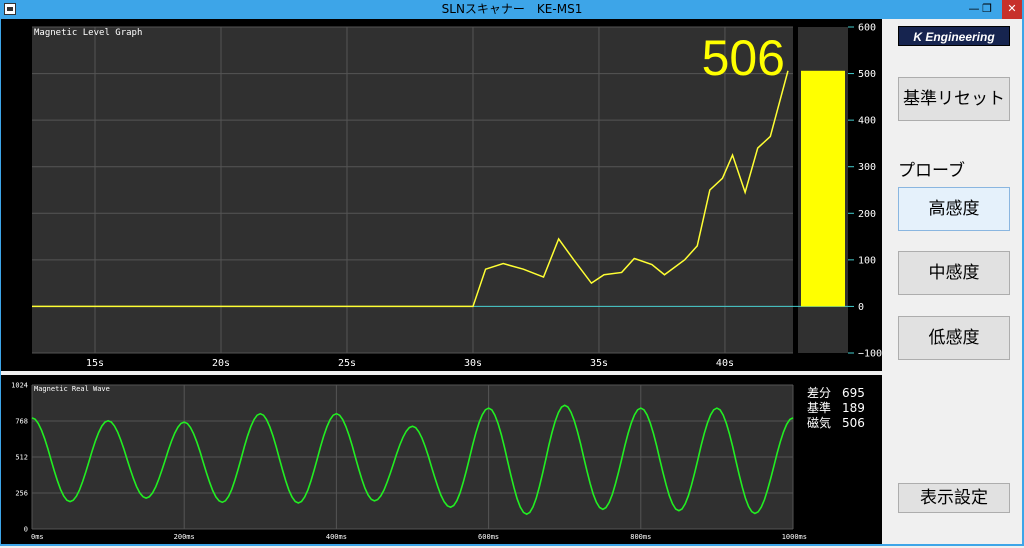  What do you see at coordinates (512, 9) in the screenshot?
I see `window-title: SLNスキャナー KE-MS1` at bounding box center [512, 9].